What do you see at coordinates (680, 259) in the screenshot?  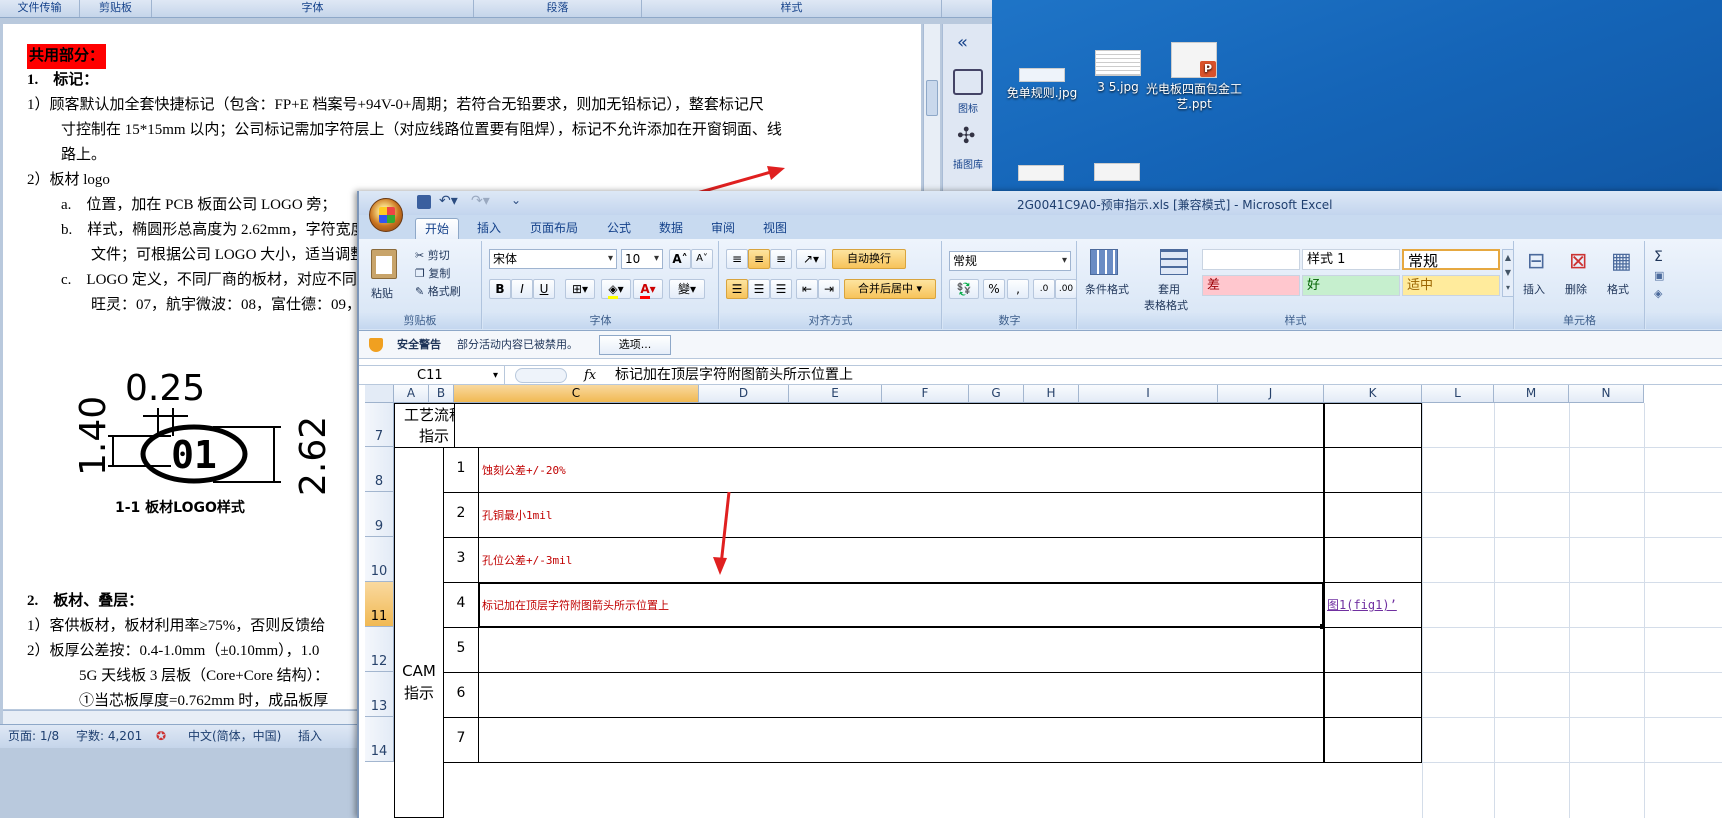 I see `grow-font-icon: A˄` at bounding box center [680, 259].